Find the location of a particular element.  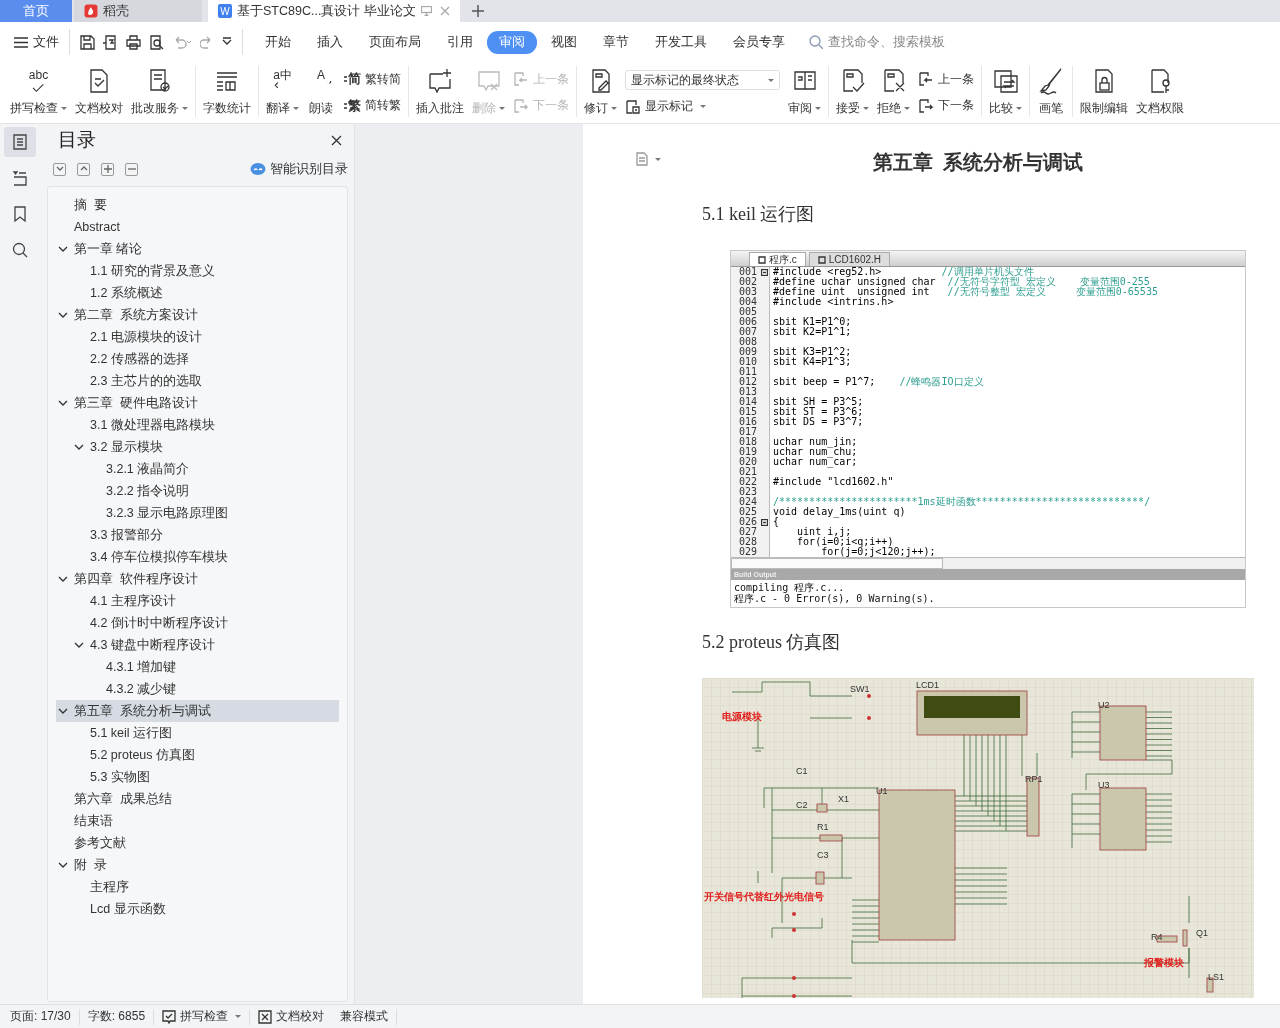

outline-item: 1.1 研究的背景及意义 is located at coordinates (197, 271).